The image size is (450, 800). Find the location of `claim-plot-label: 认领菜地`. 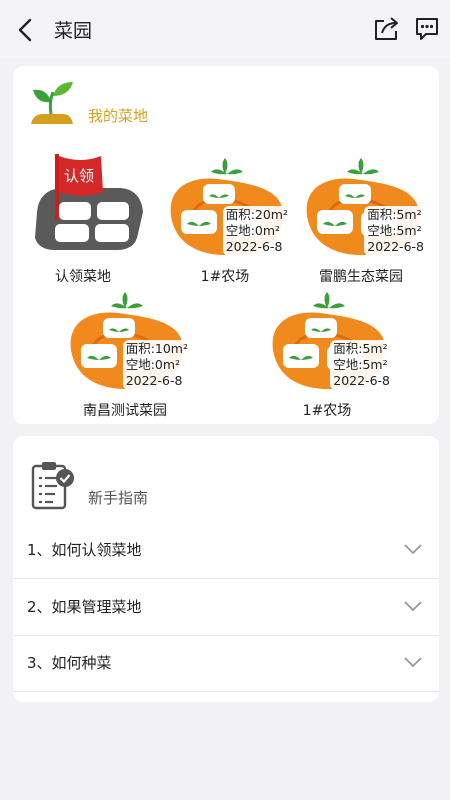

claim-plot-label: 认领菜地 is located at coordinates (83, 277).